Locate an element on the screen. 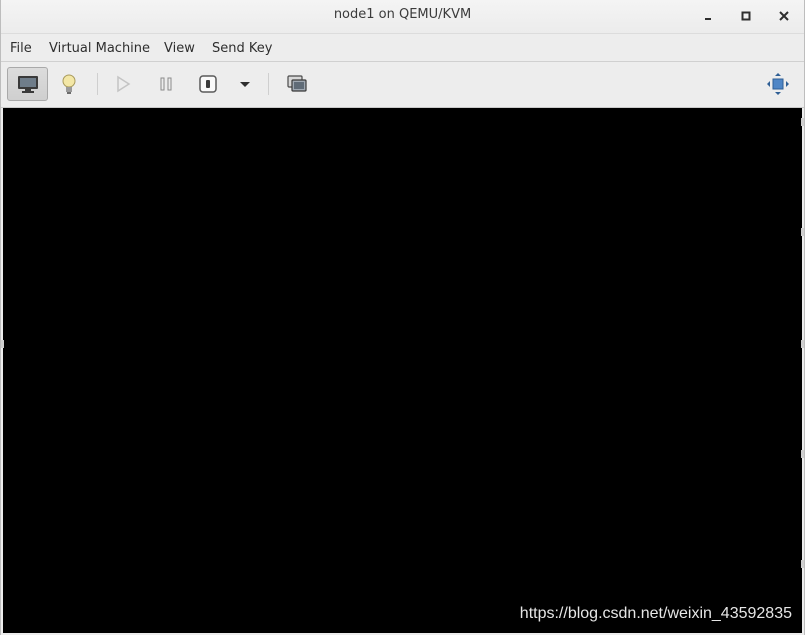 Image resolution: width=805 pixels, height=635 pixels. menu-bar: File Virtual Machine View Send Key is located at coordinates (402, 48).